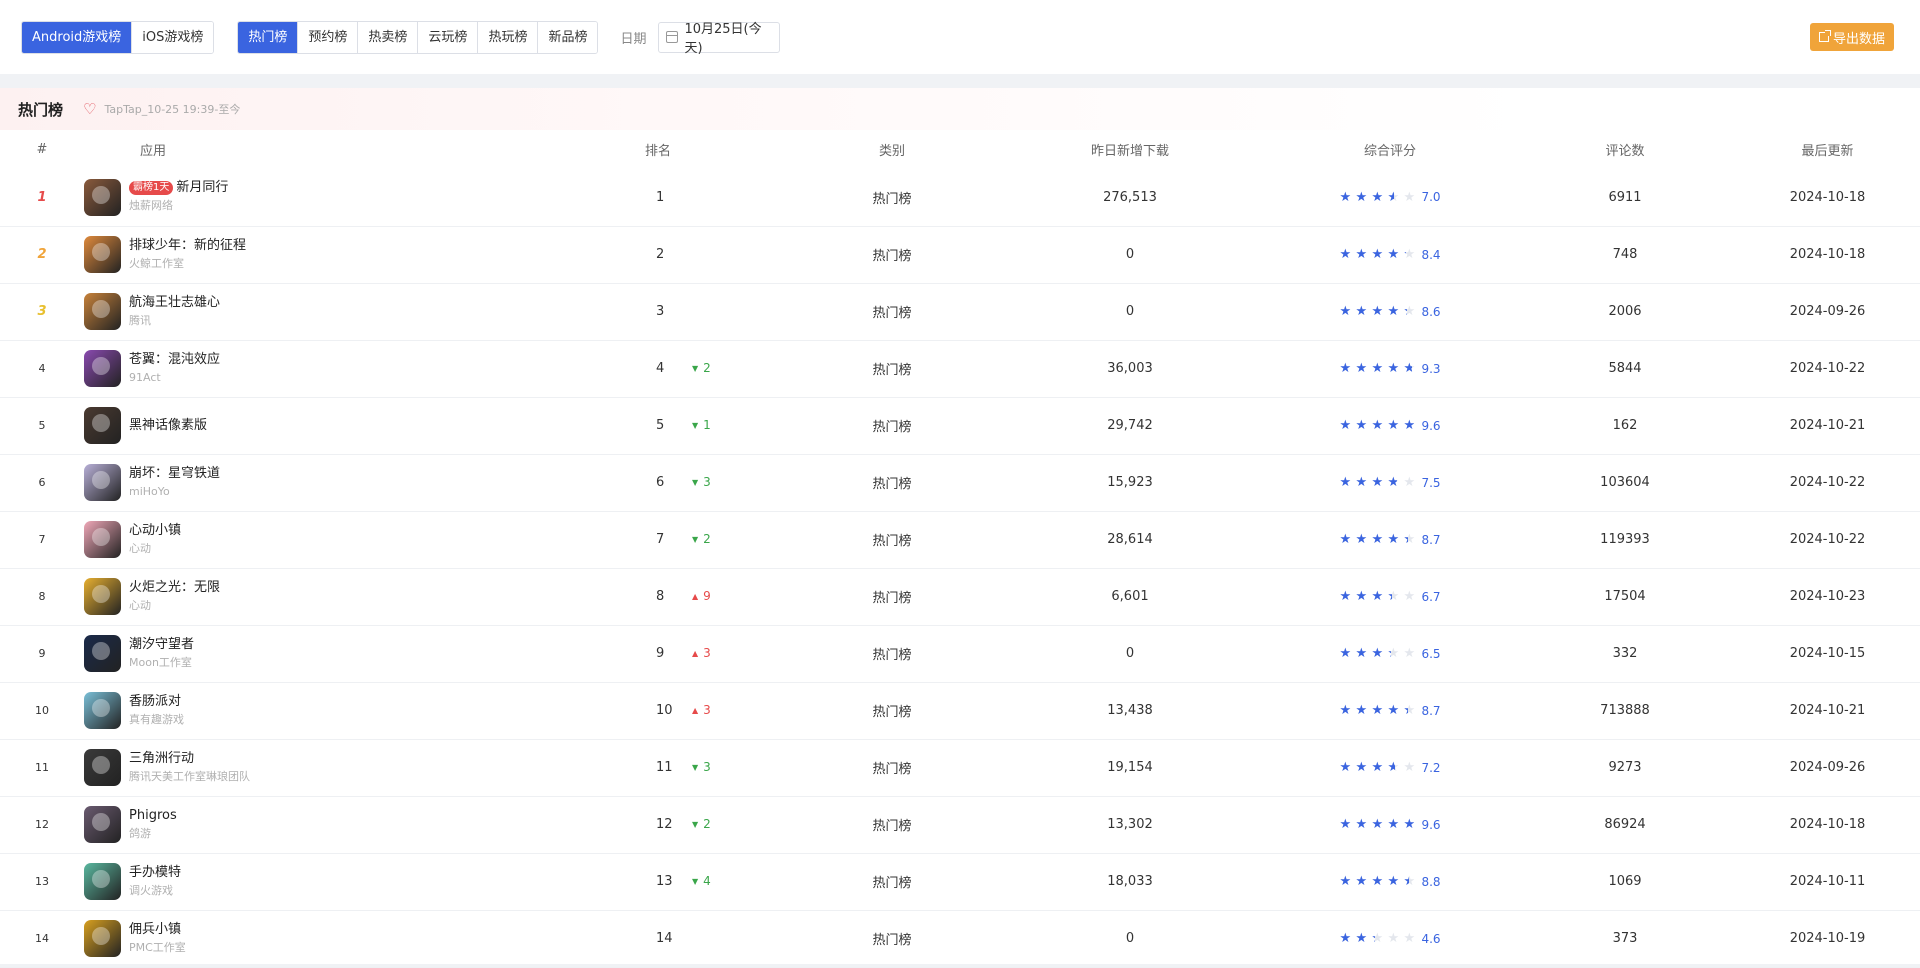 This screenshot has width=1920, height=968. What do you see at coordinates (1431, 938) in the screenshot?
I see `rating-score: 4.6` at bounding box center [1431, 938].